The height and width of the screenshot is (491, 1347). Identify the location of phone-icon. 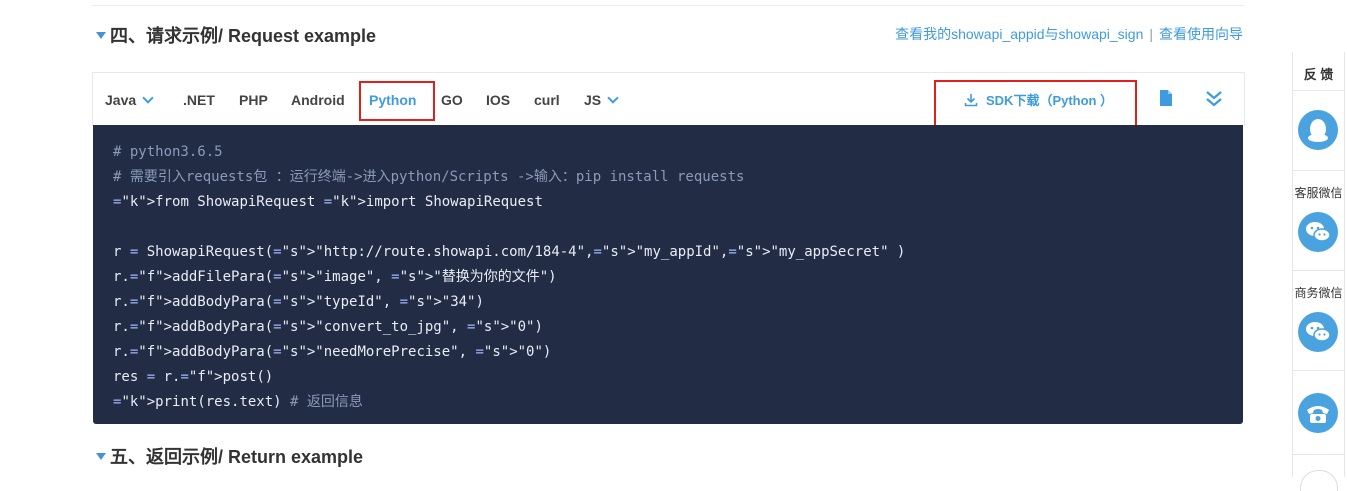
(1318, 413).